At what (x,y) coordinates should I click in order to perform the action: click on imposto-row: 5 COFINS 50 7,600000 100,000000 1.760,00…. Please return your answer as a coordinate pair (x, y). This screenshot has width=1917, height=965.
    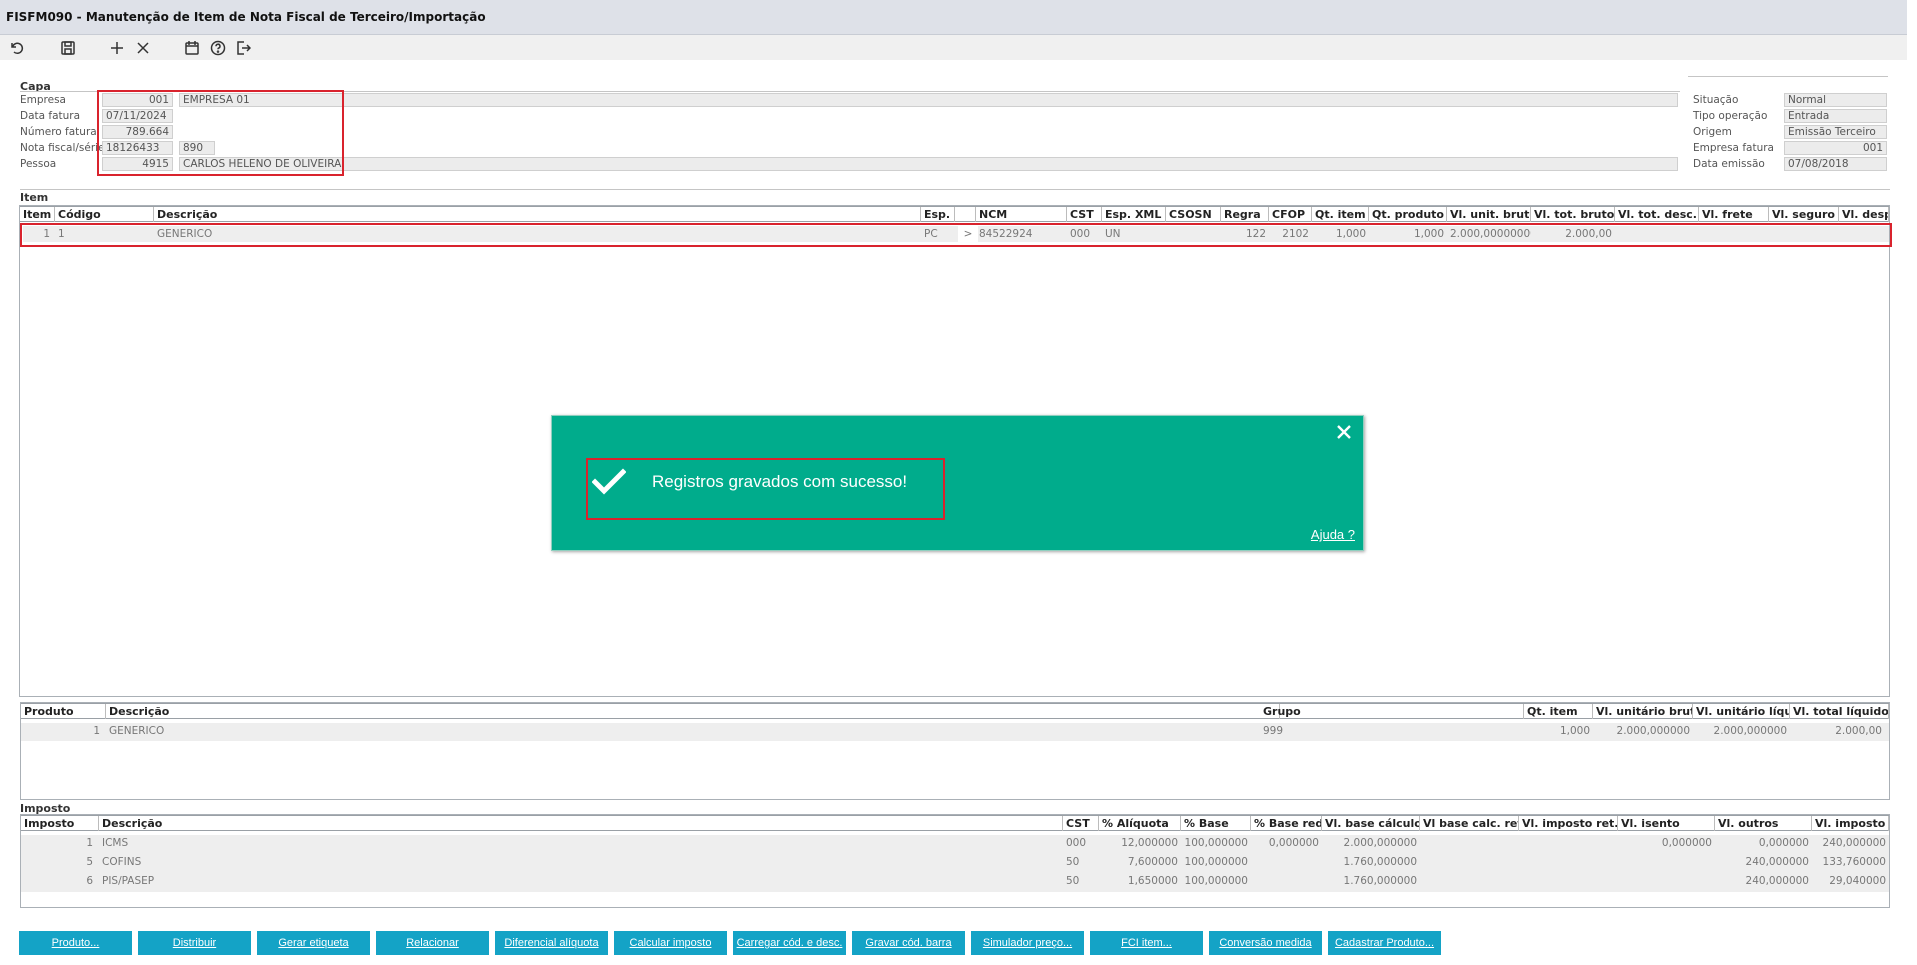
    Looking at the image, I should click on (955, 863).